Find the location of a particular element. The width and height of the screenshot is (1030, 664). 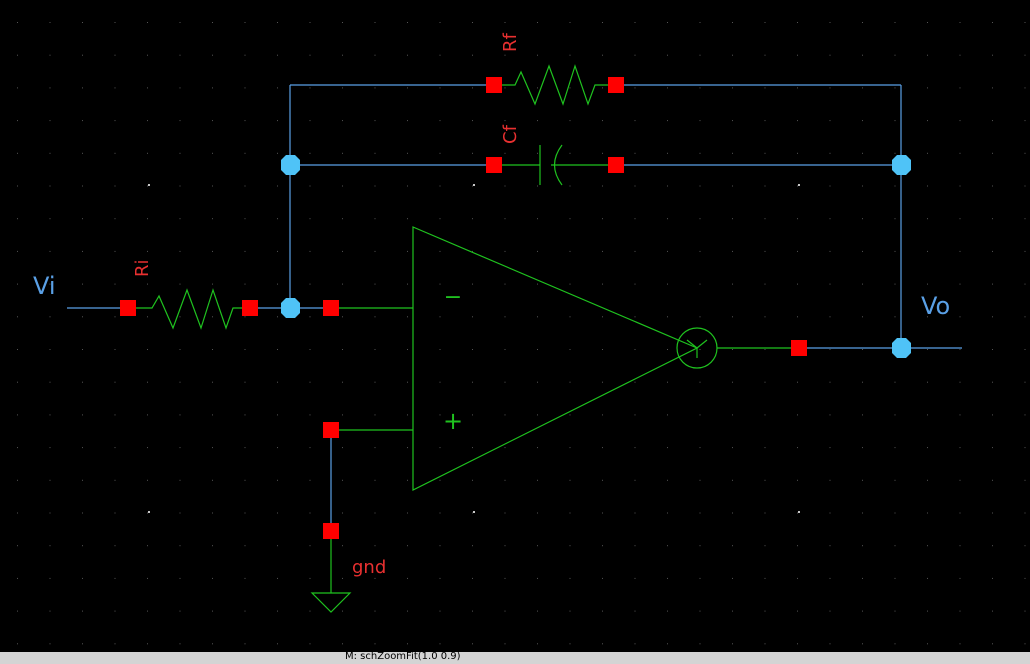

pin-opamp-out is located at coordinates (799, 348).